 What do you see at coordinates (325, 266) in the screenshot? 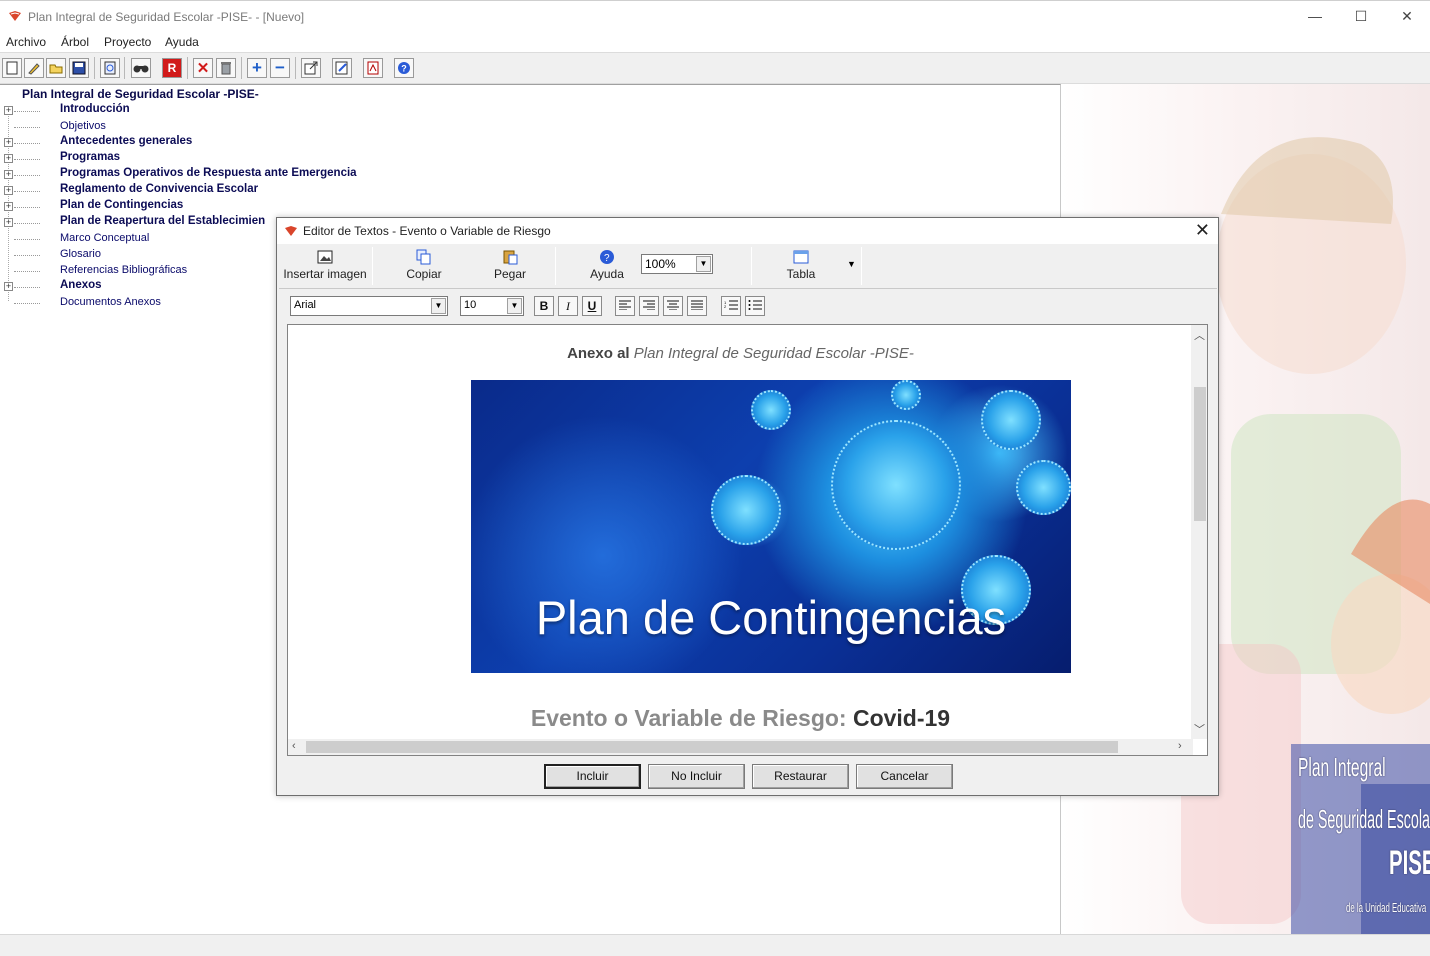
I see `insert-image-button: Insertar imagen` at bounding box center [325, 266].